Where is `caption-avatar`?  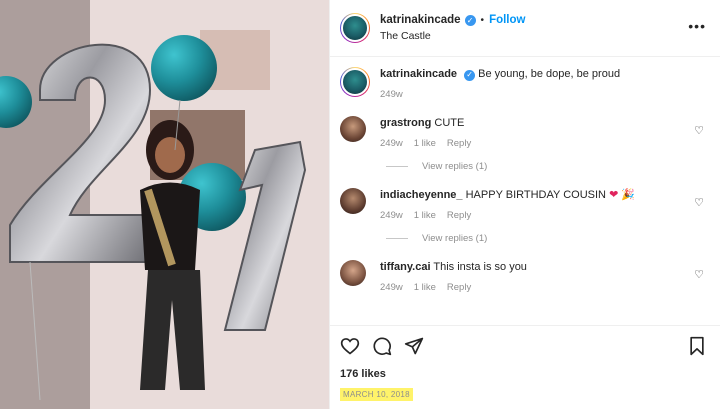
caption-avatar is located at coordinates (355, 82).